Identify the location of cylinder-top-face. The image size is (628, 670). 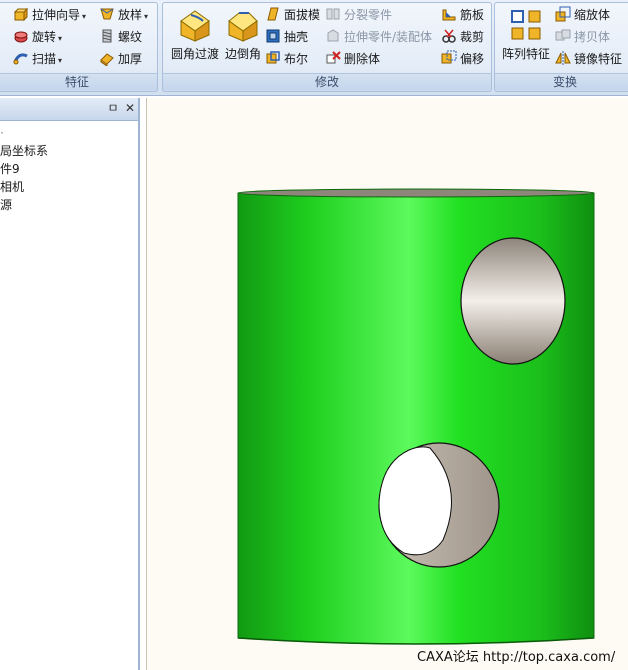
(416, 193).